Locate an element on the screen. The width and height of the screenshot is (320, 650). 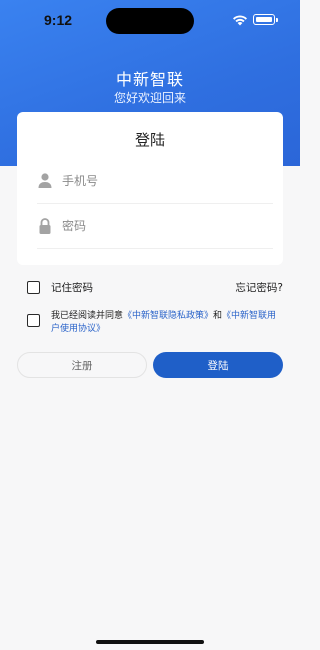
phone-field is located at coordinates (155, 182).